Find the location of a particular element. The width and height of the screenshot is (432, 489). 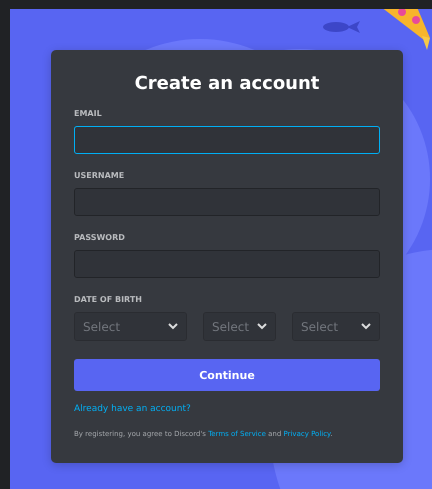

field-label: USERNAME is located at coordinates (100, 176).